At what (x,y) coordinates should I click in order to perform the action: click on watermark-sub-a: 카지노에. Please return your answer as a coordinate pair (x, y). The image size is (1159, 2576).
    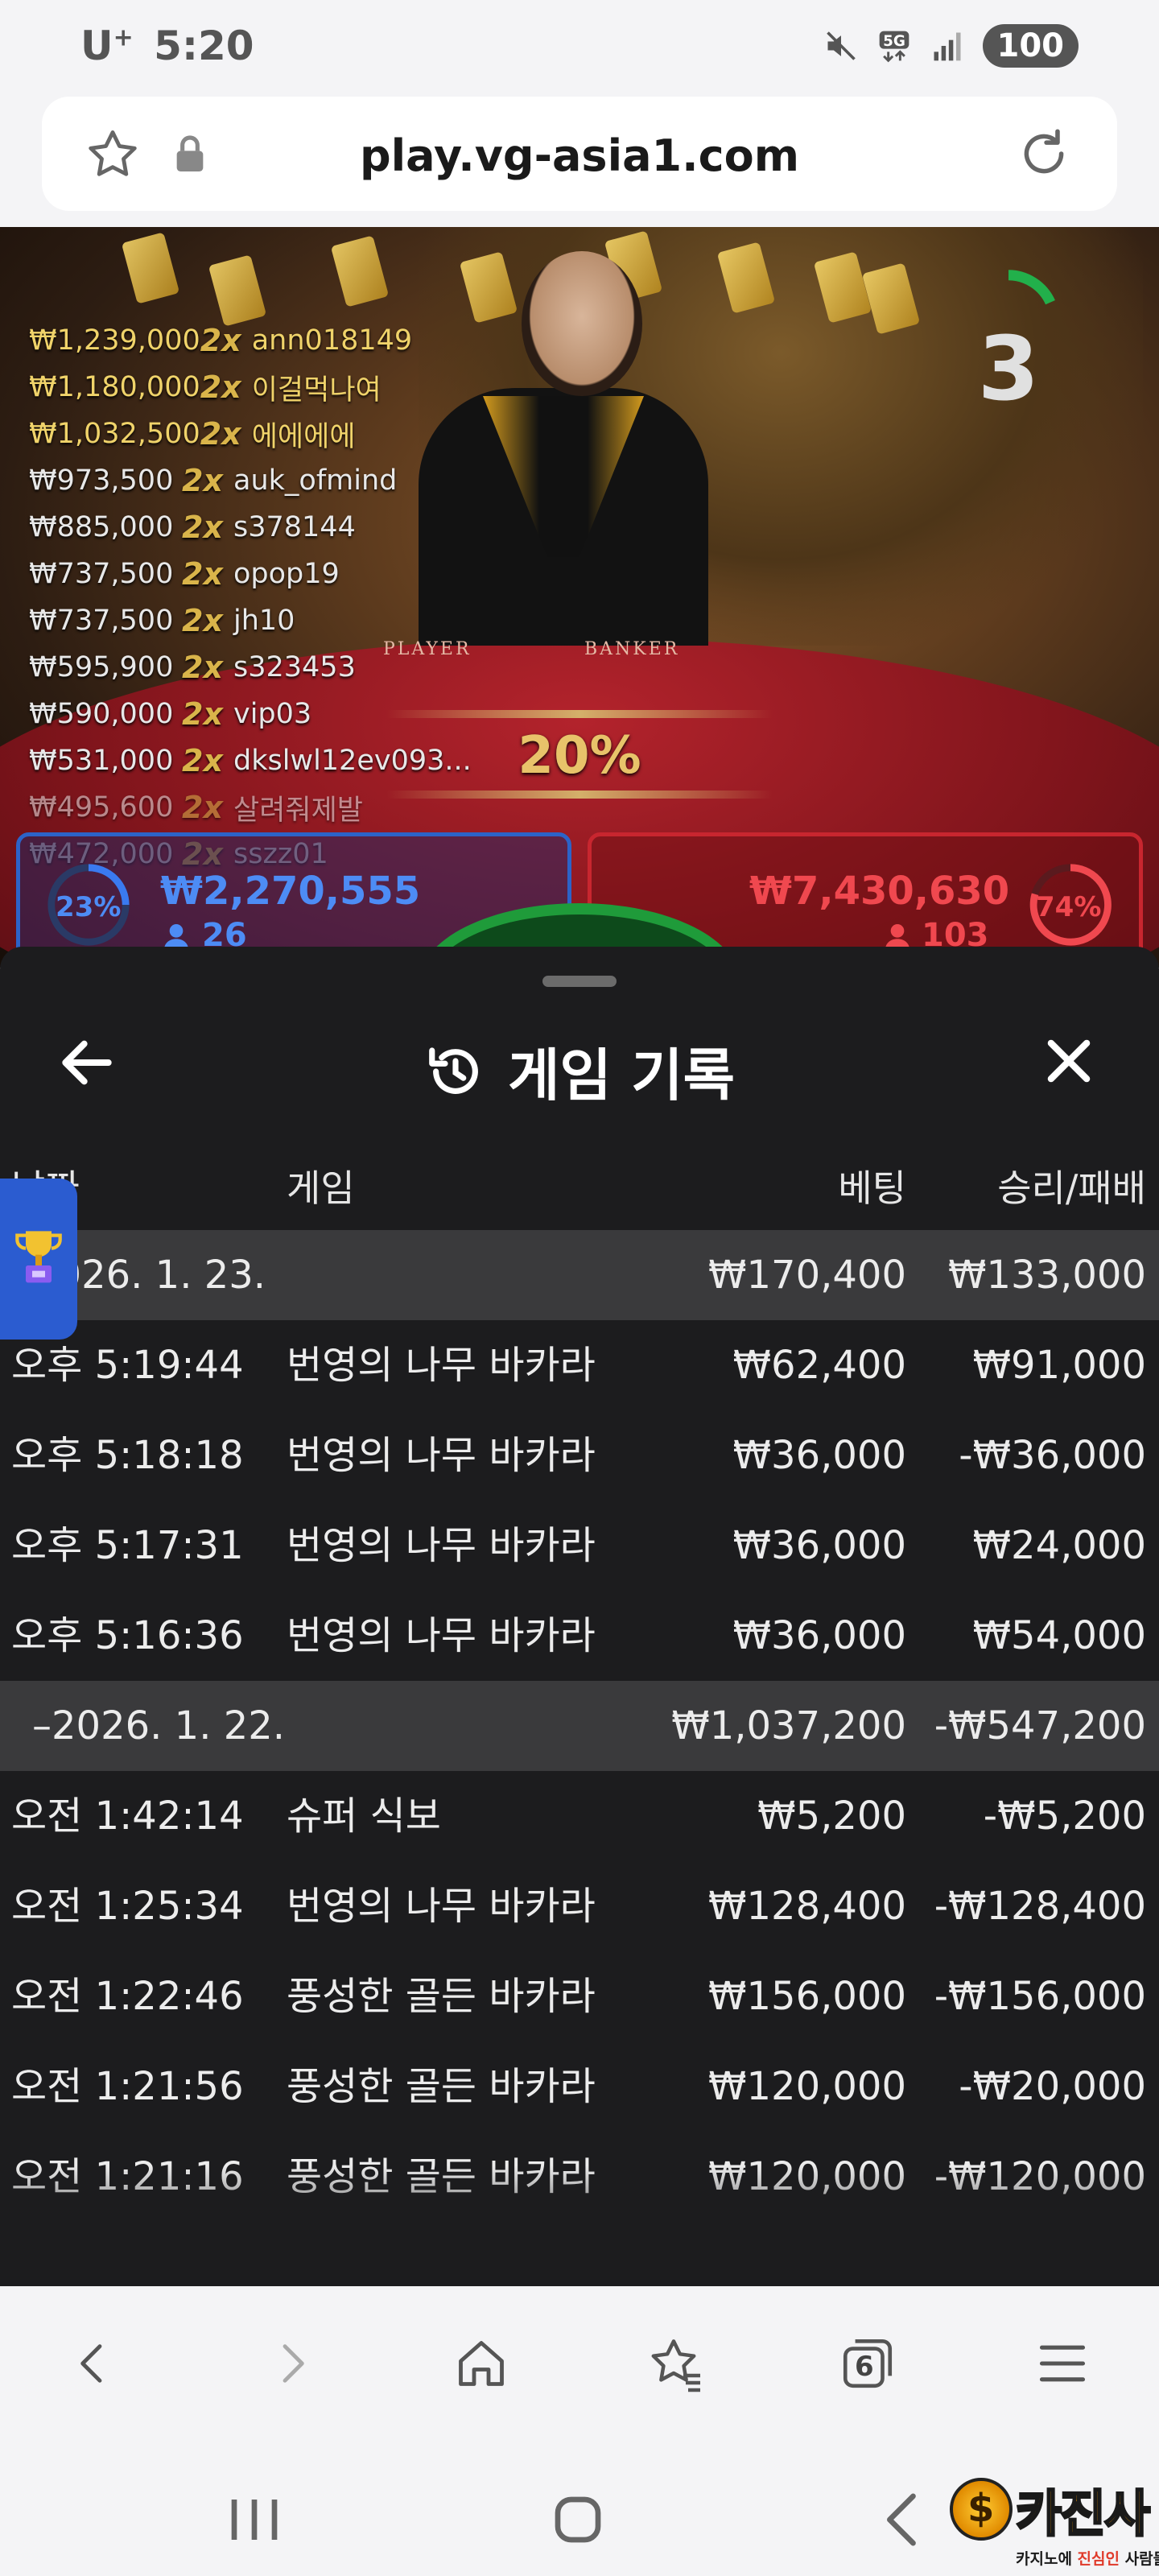
    Looking at the image, I should click on (1047, 2559).